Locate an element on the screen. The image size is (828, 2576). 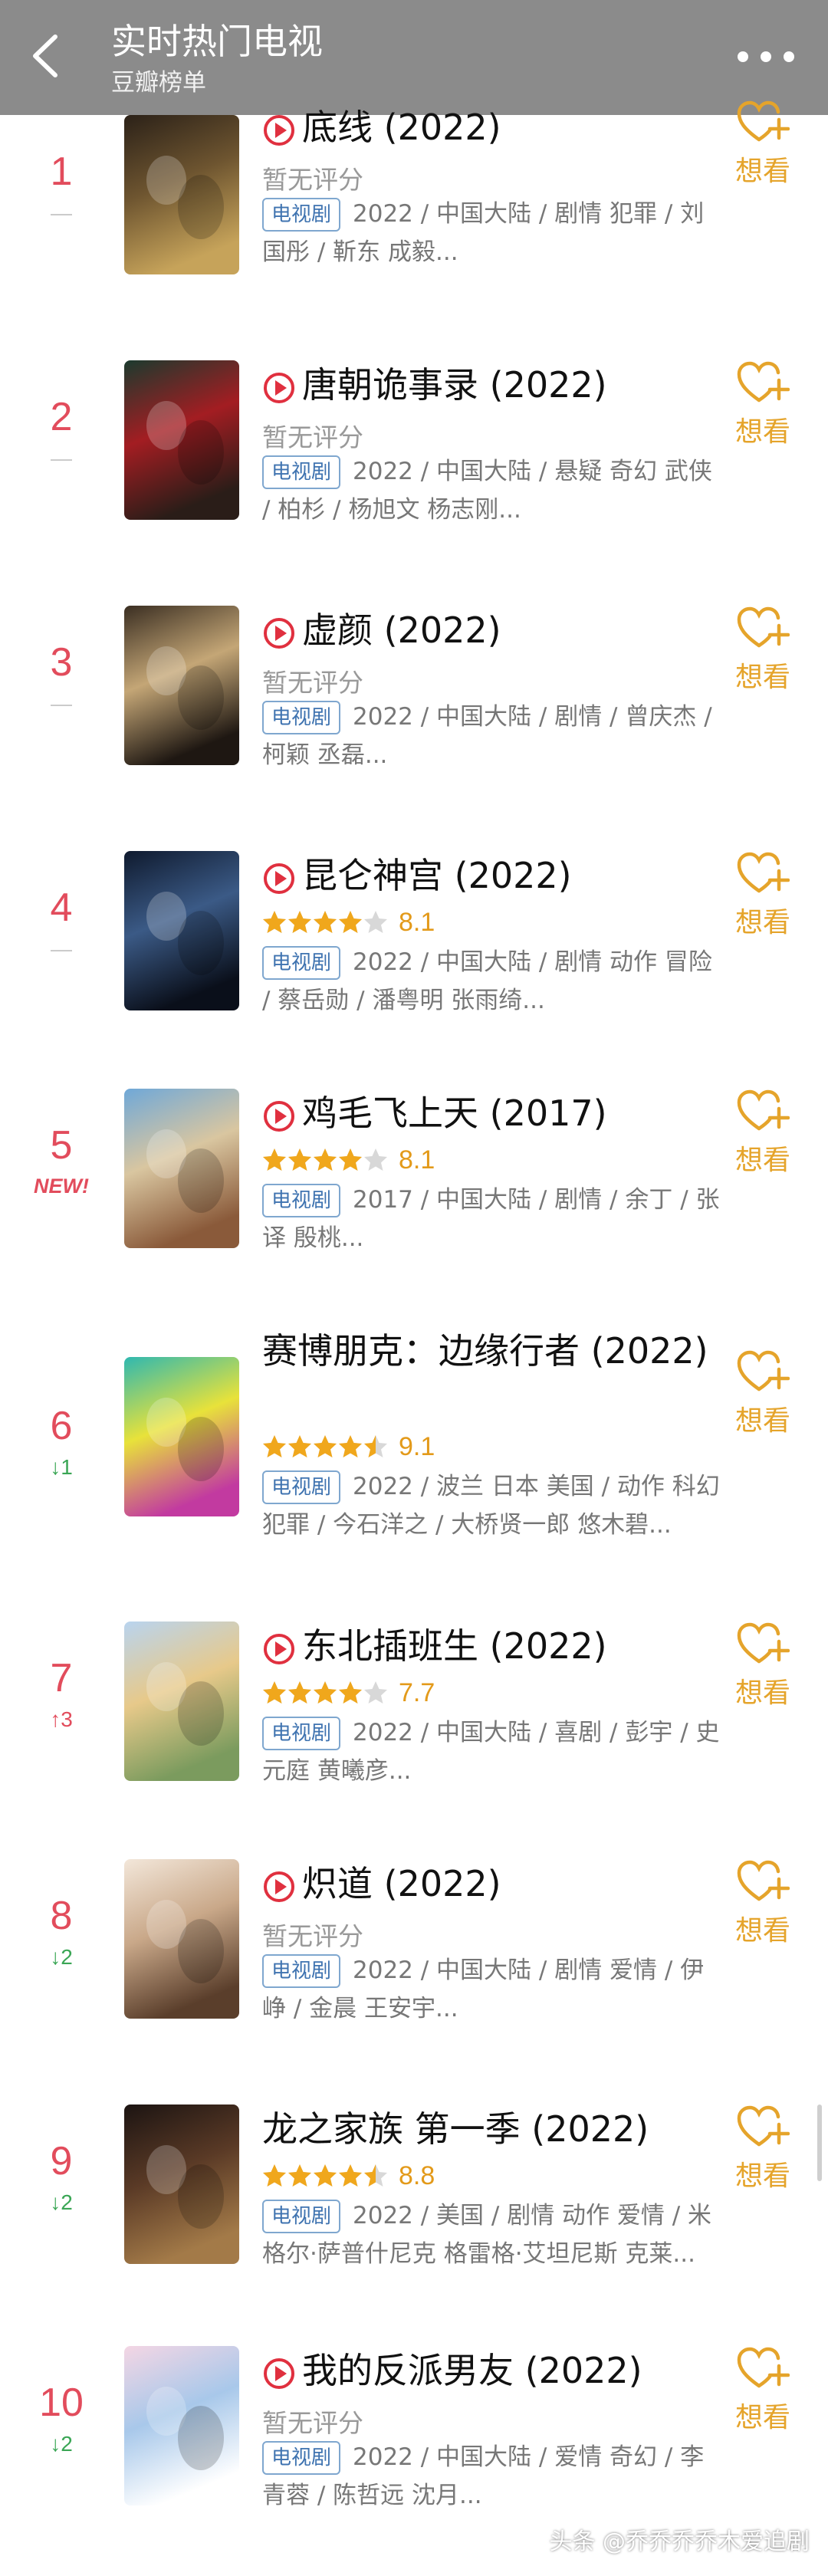
rank-number: 4 is located at coordinates (62, 908).